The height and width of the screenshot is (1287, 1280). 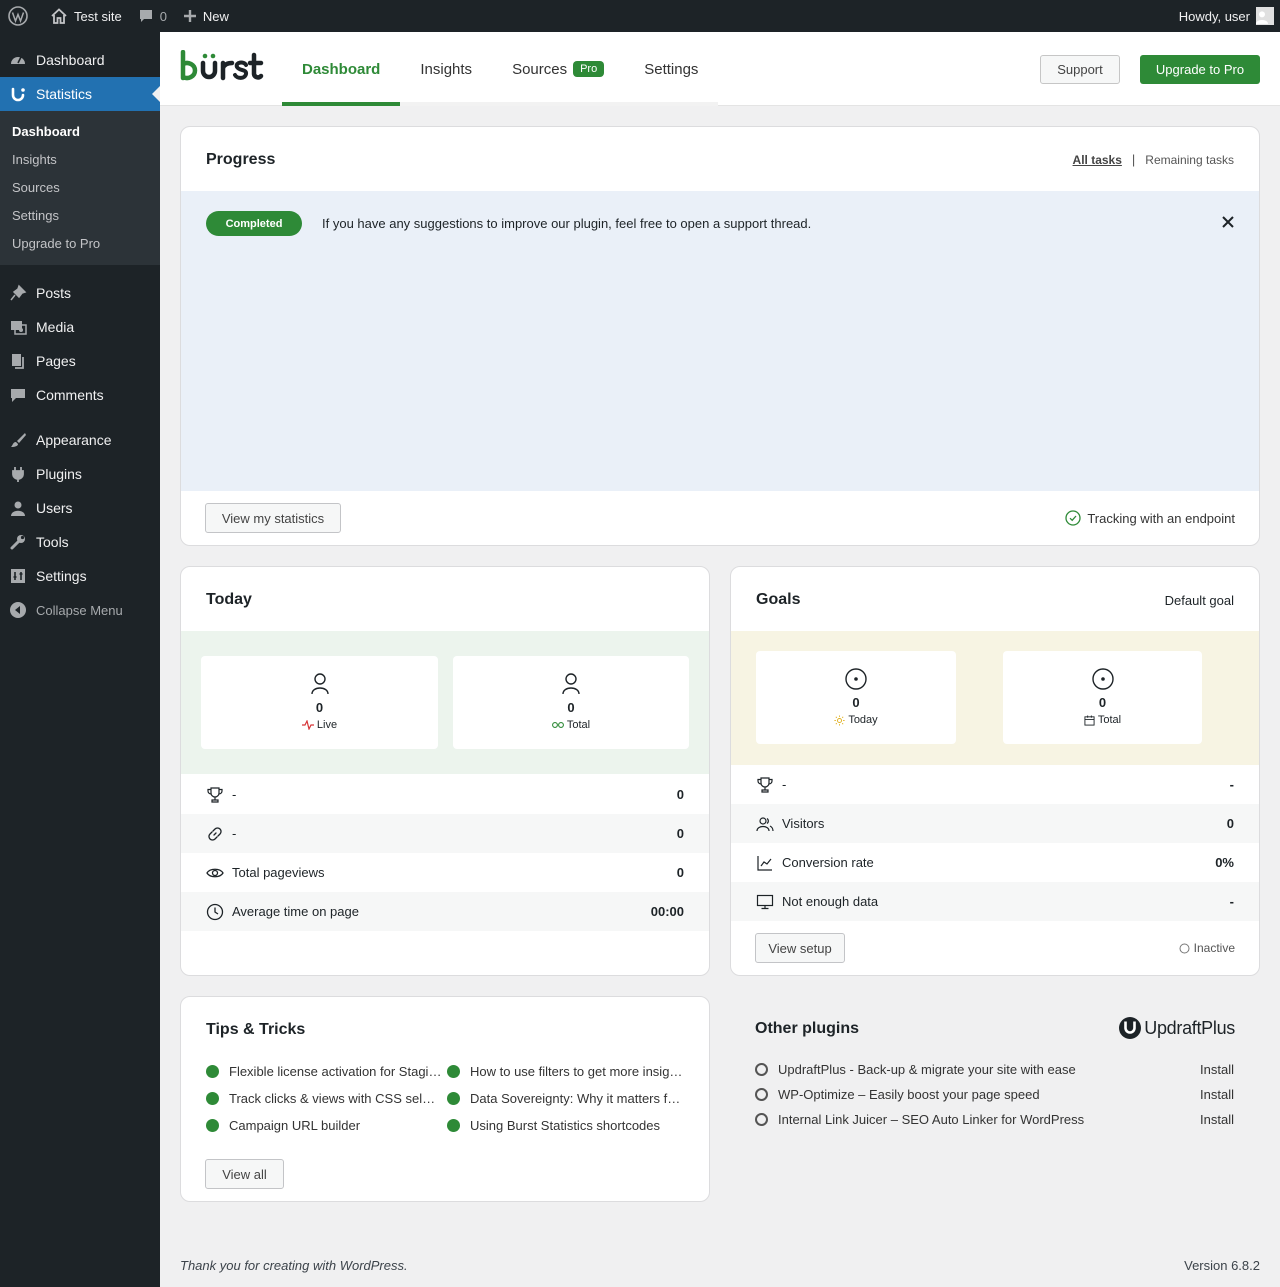 What do you see at coordinates (80, 361) in the screenshot?
I see `sidebar-item-pages: Pages` at bounding box center [80, 361].